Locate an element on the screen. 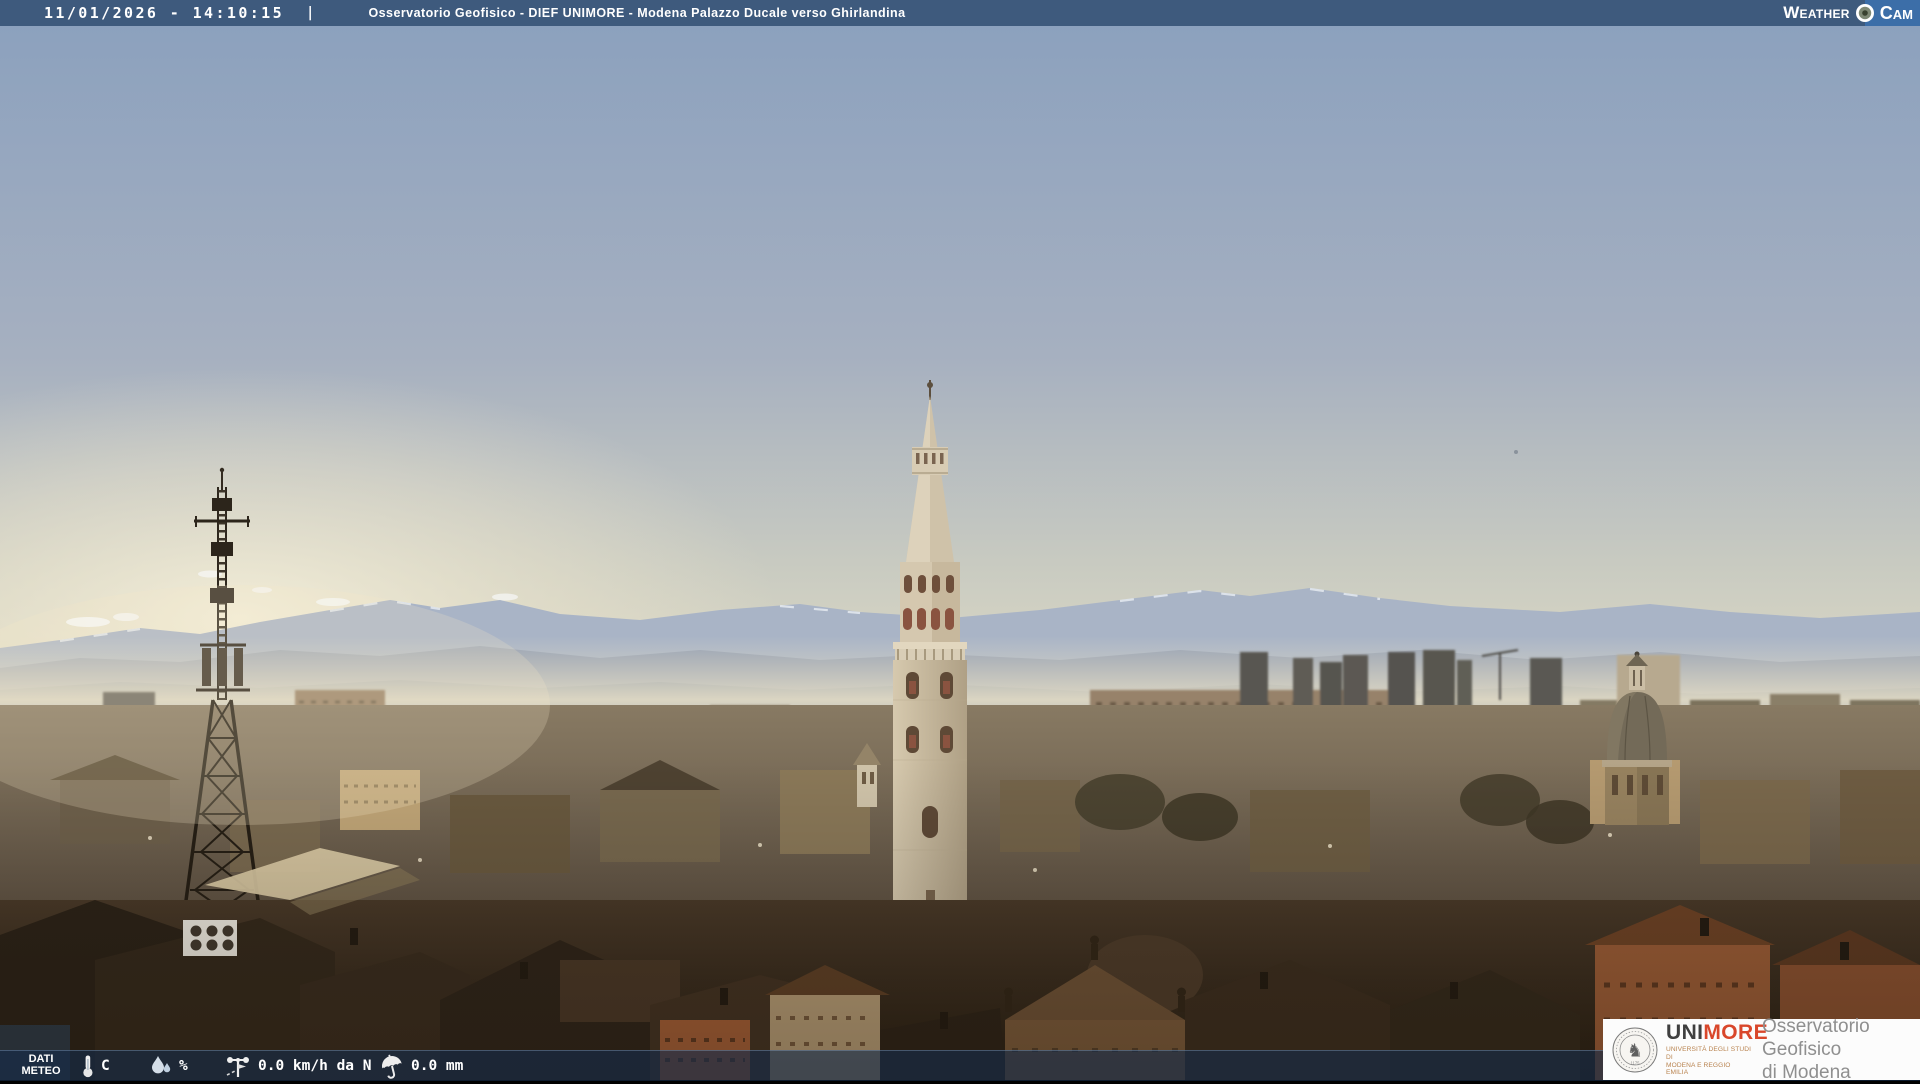 This screenshot has height=1084, width=1920. timestamp: 11/01/2026 - 14:10:15 is located at coordinates (164, 13).